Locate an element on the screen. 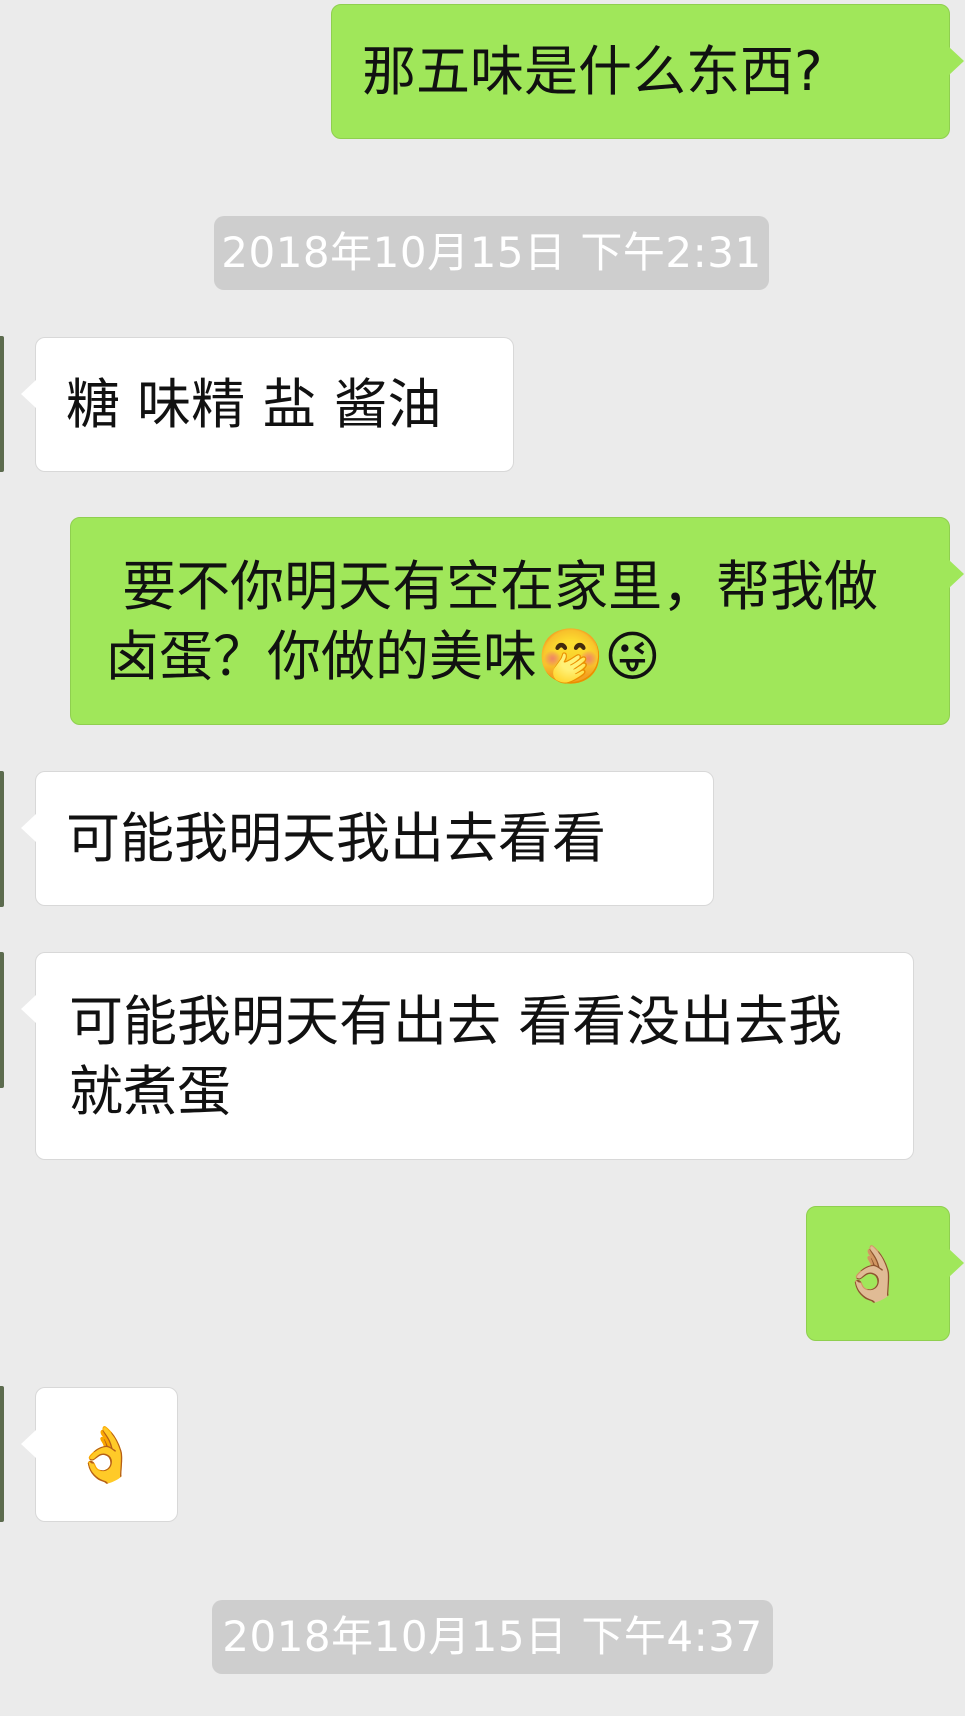 The height and width of the screenshot is (1716, 965). winking-face-with-tongue-icon: 😜 is located at coordinates (632, 656).